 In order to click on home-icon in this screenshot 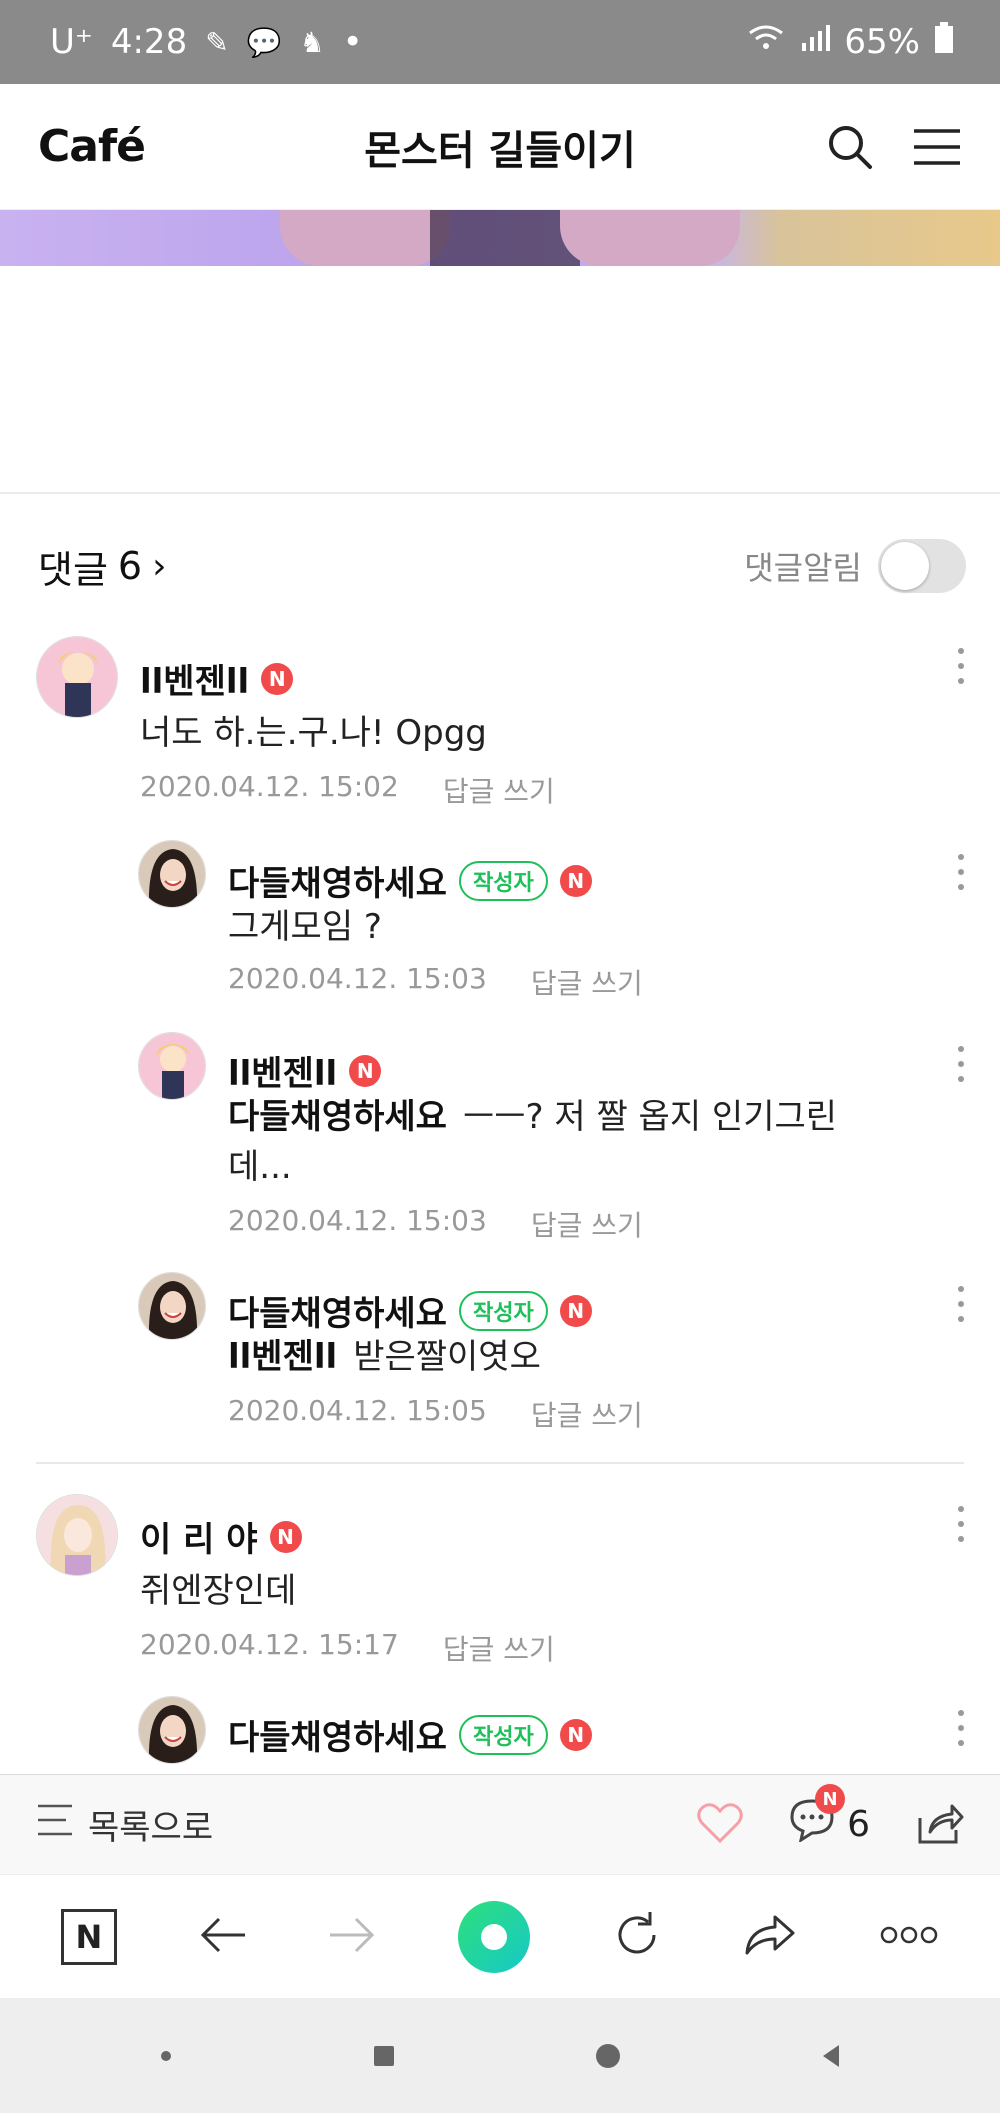, I will do `click(608, 2055)`.